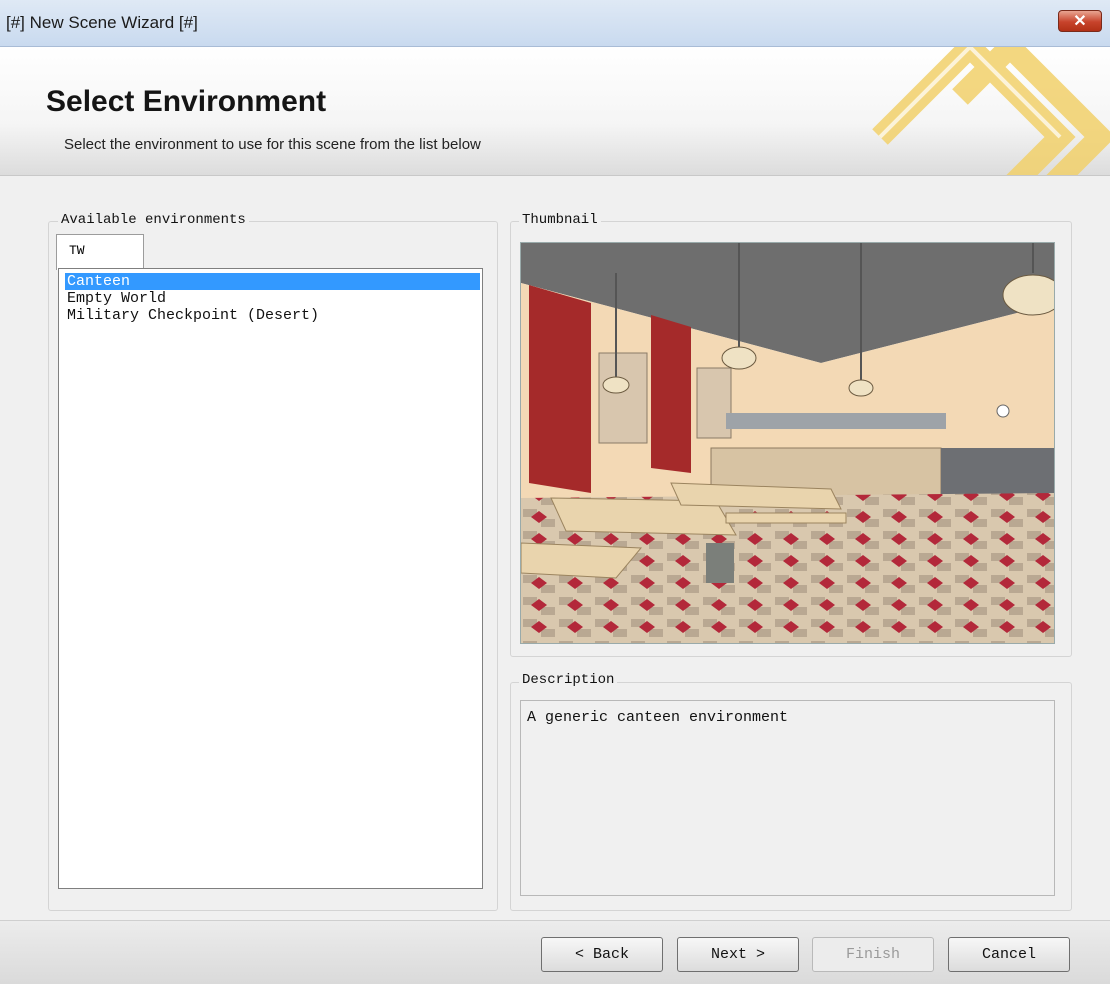 This screenshot has height=984, width=1110. I want to click on description-label: Description, so click(568, 680).